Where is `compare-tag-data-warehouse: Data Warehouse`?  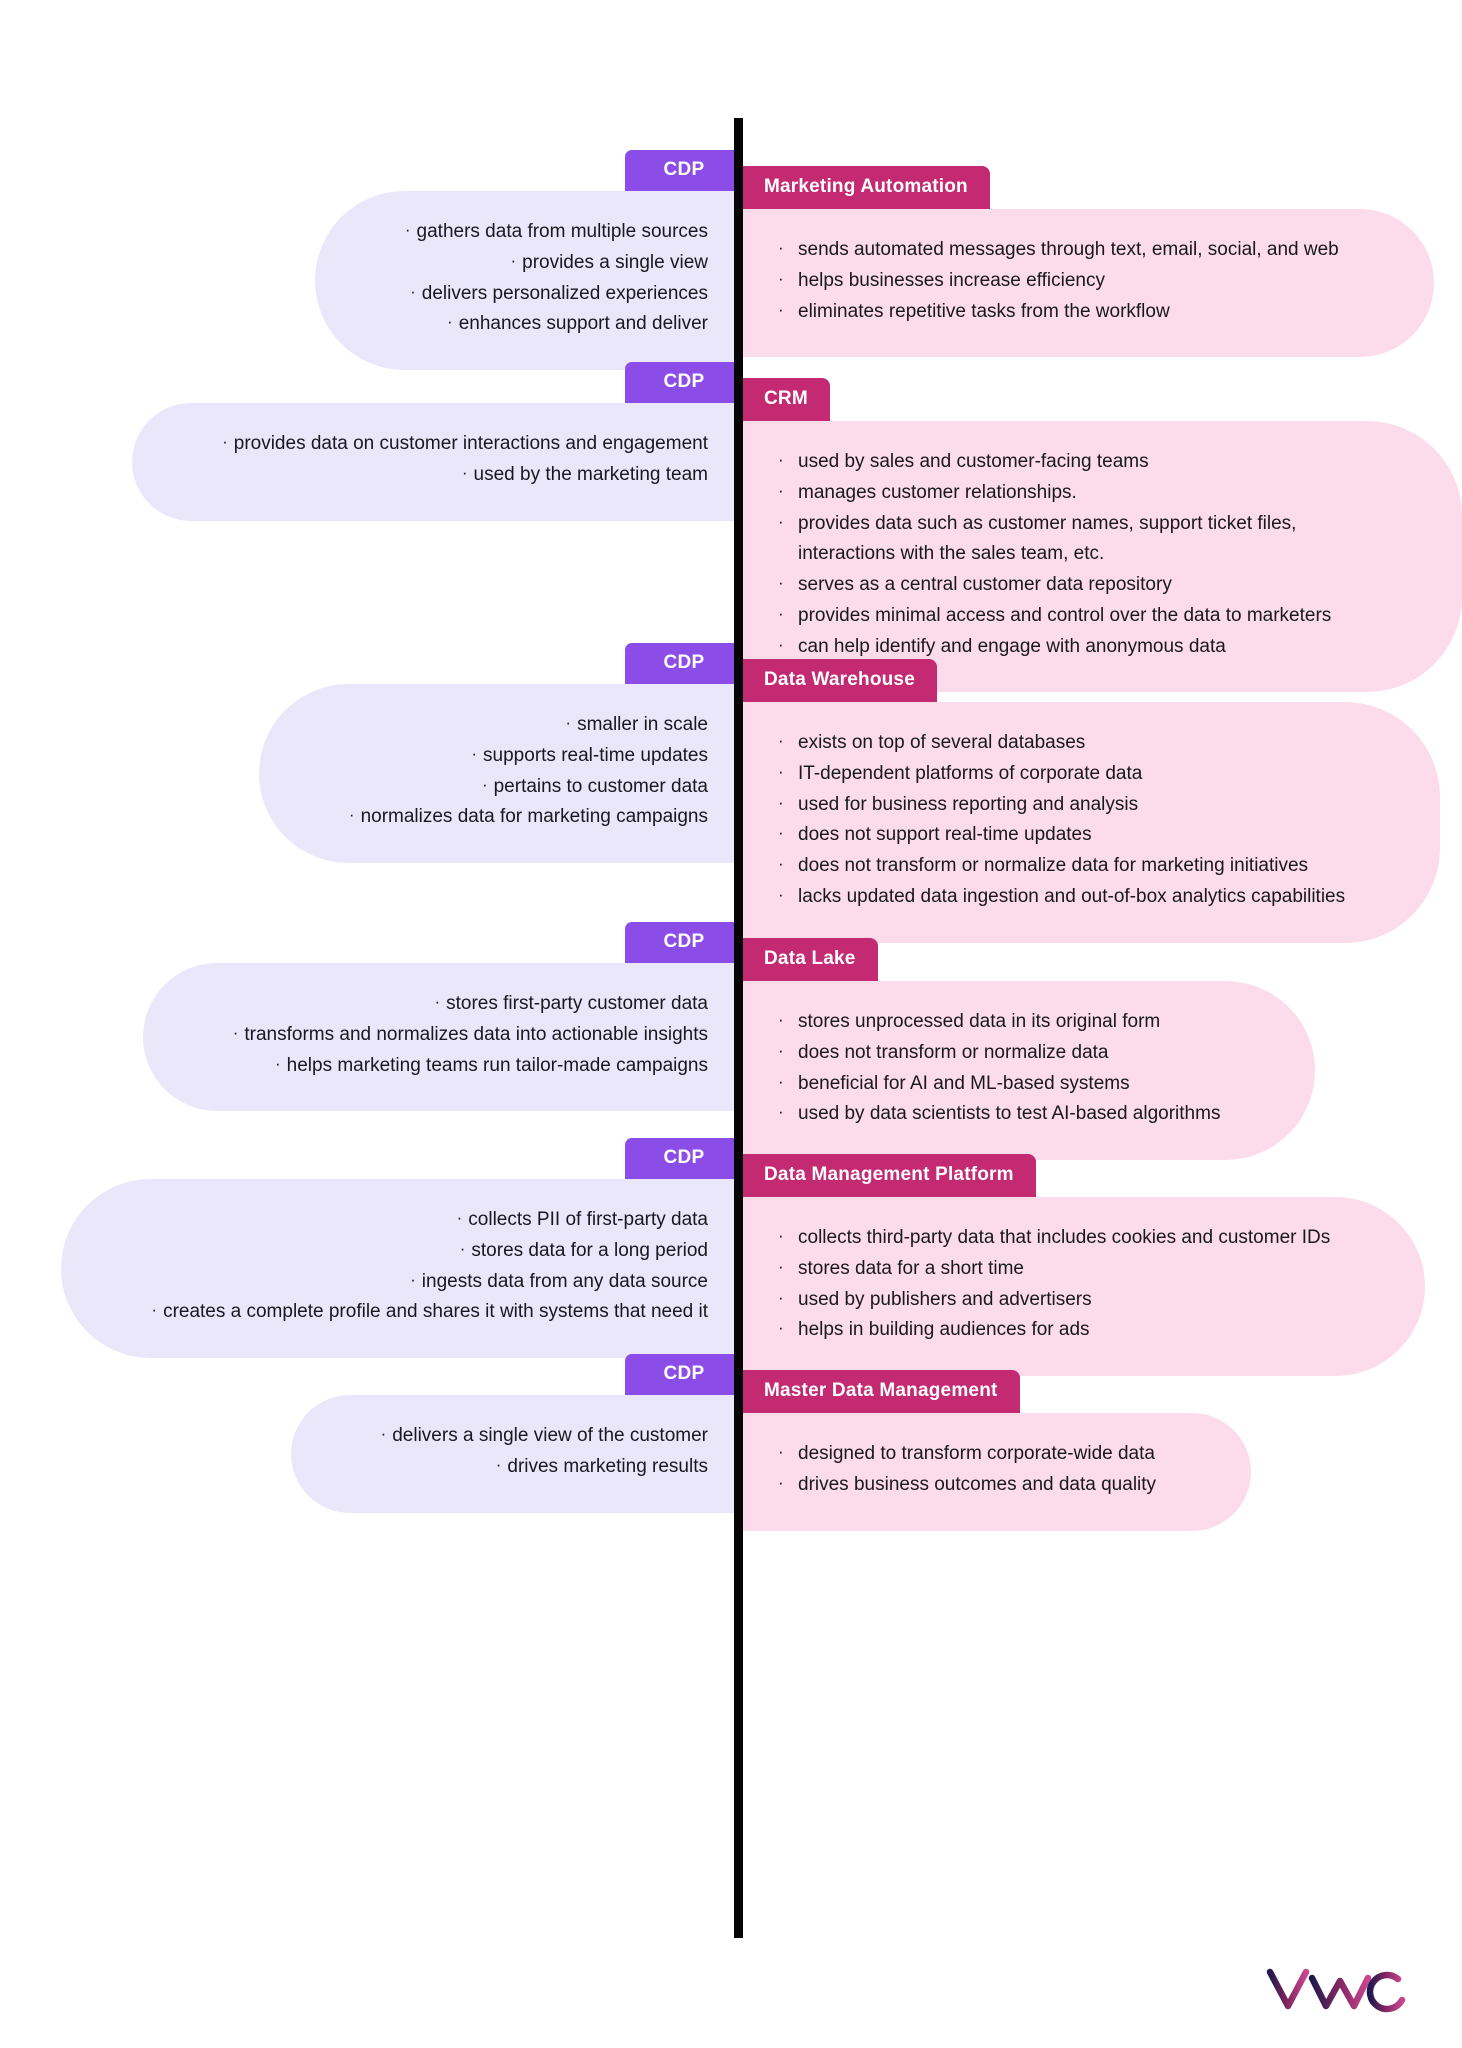
compare-tag-data-warehouse: Data Warehouse is located at coordinates (839, 680).